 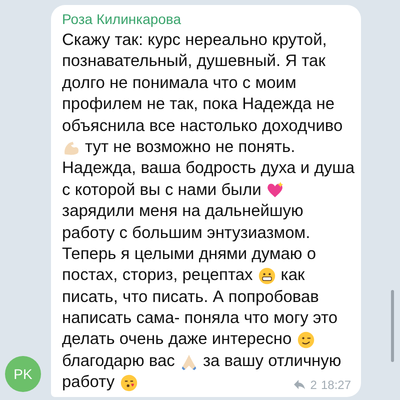 What do you see at coordinates (190, 297) in the screenshot?
I see `message-text: писать, что писать. А попробовав` at bounding box center [190, 297].